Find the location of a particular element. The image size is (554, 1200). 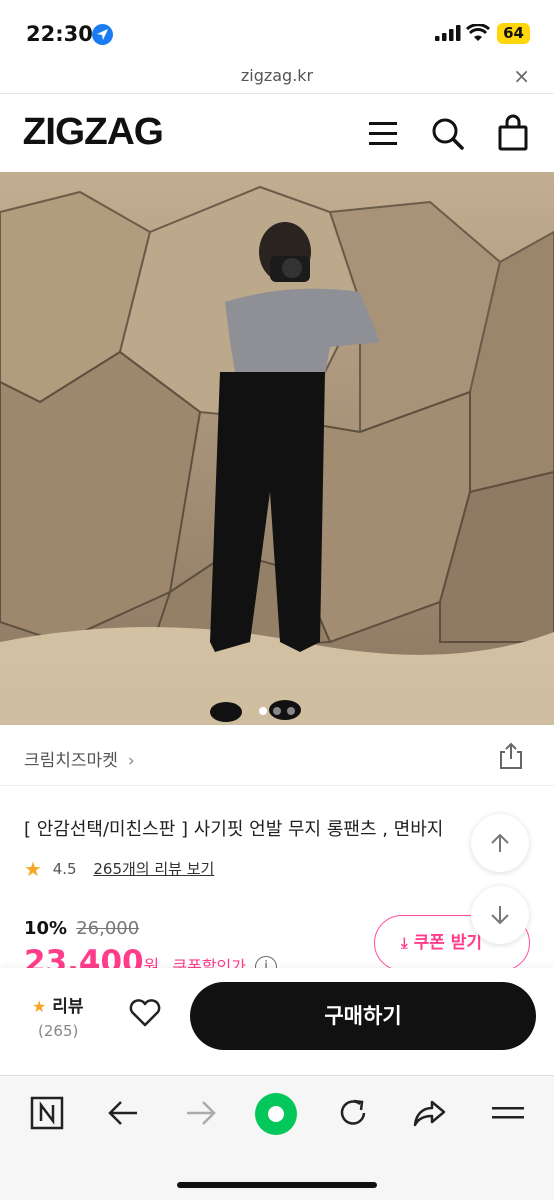

original-price: 26,000 is located at coordinates (108, 928).